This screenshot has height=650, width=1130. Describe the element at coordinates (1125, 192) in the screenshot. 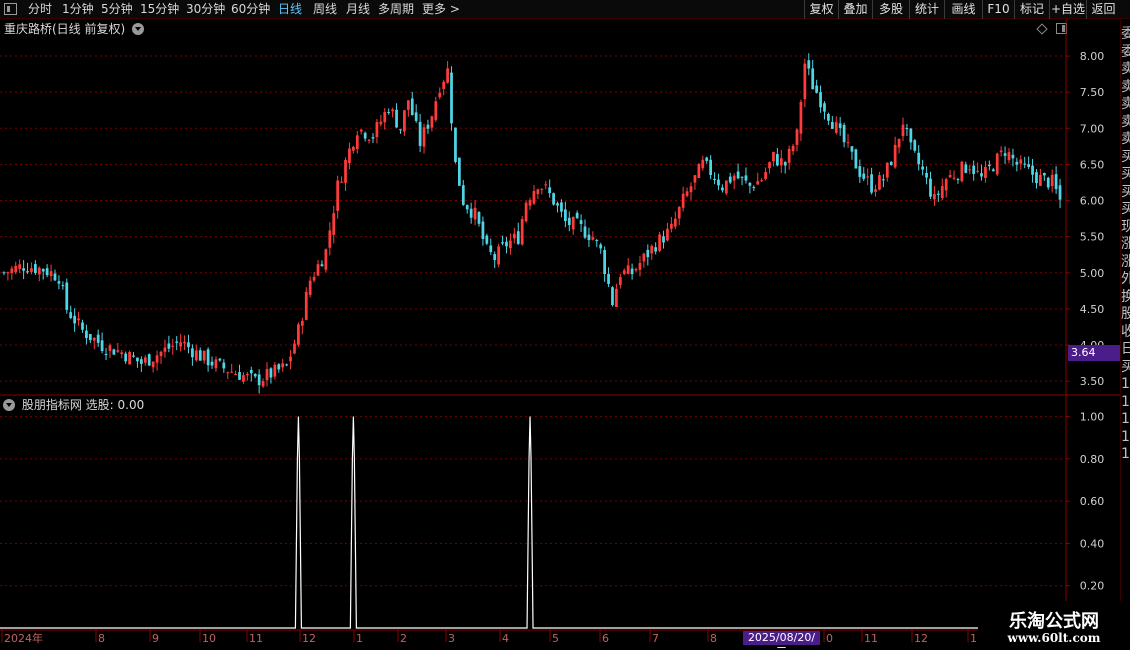

I see `quote-glyph: 买` at that location.